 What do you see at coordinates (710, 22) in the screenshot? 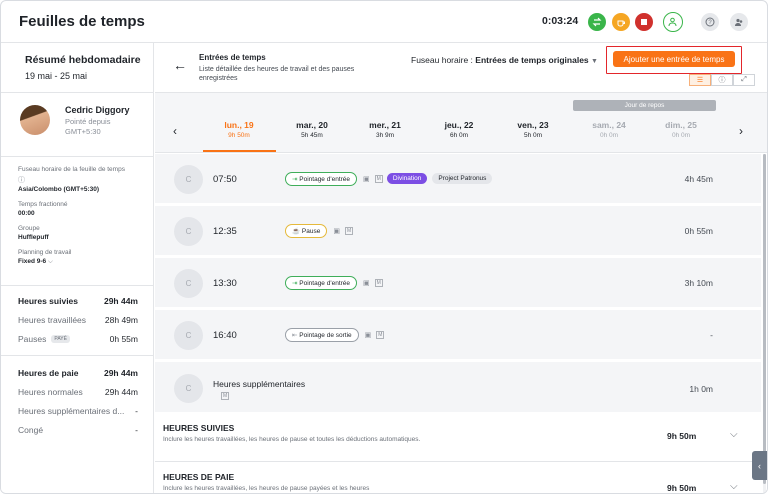
I see `help-button: ?` at bounding box center [710, 22].